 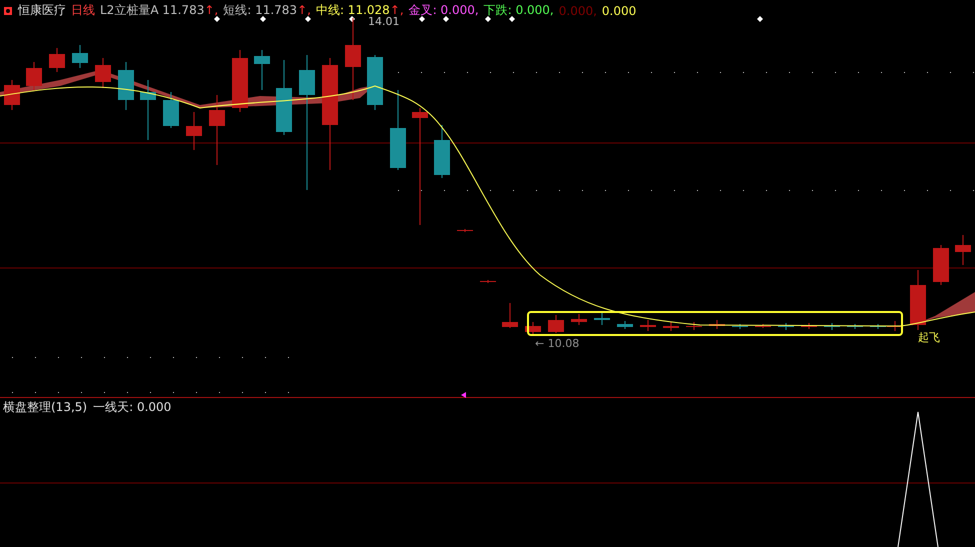 I want to click on marker-icon, so click(x=463, y=395).